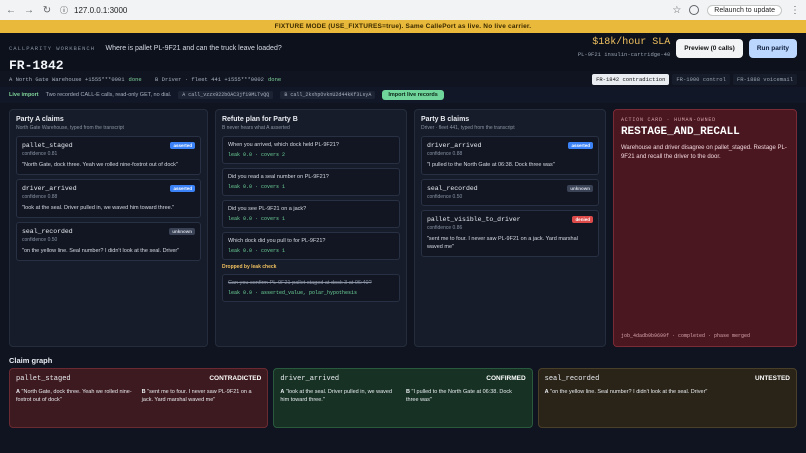 The width and height of the screenshot is (806, 453). Describe the element at coordinates (362, 10) in the screenshot. I see `address-bar: ⓘ 127.0.0.1:3000` at that location.